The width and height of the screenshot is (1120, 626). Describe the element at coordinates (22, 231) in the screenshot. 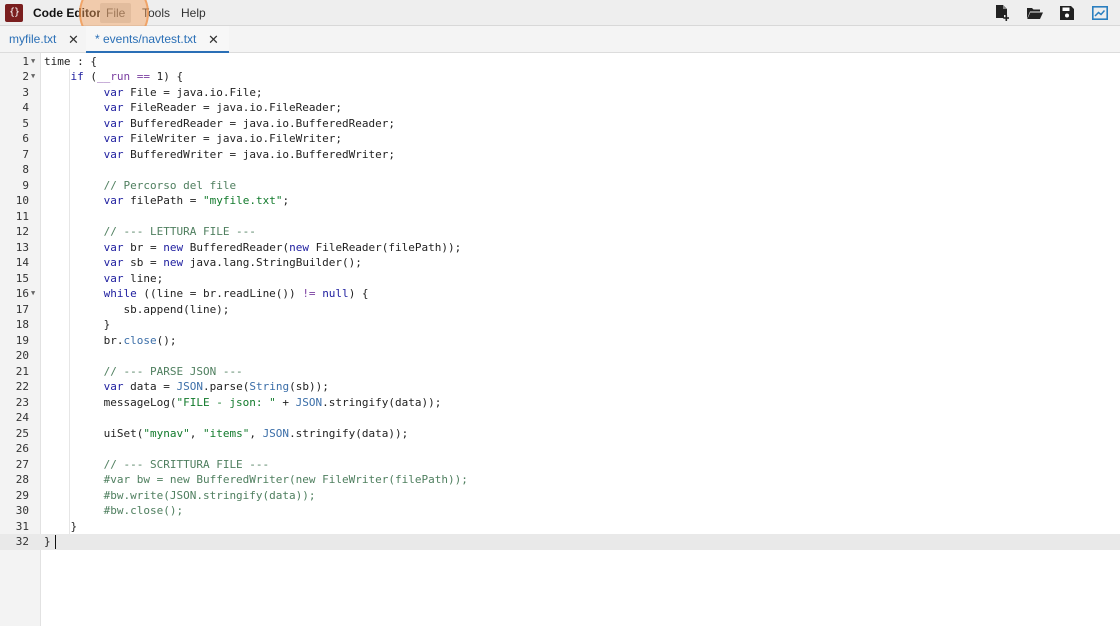

I see `line-number: 12` at that location.